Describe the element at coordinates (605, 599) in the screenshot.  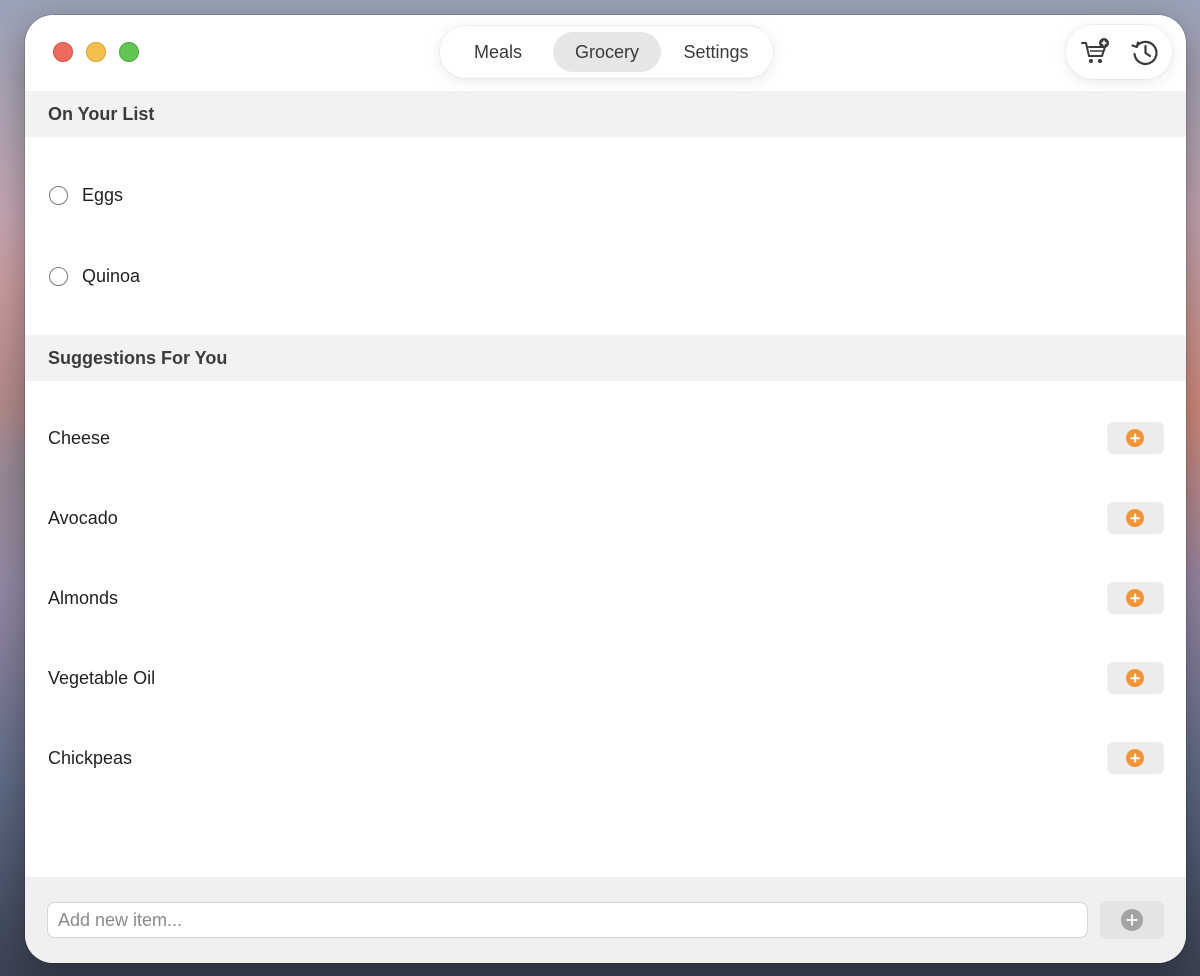
I see `suggestion-item: Almonds` at that location.